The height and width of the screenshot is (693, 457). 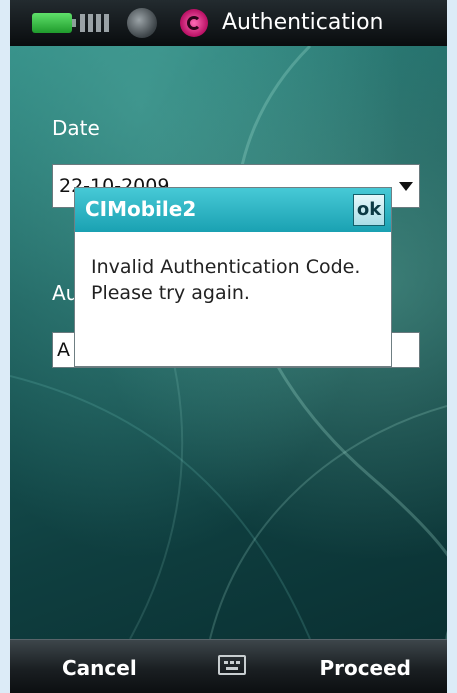 What do you see at coordinates (63, 350) in the screenshot?
I see `auth-code-value: A` at bounding box center [63, 350].